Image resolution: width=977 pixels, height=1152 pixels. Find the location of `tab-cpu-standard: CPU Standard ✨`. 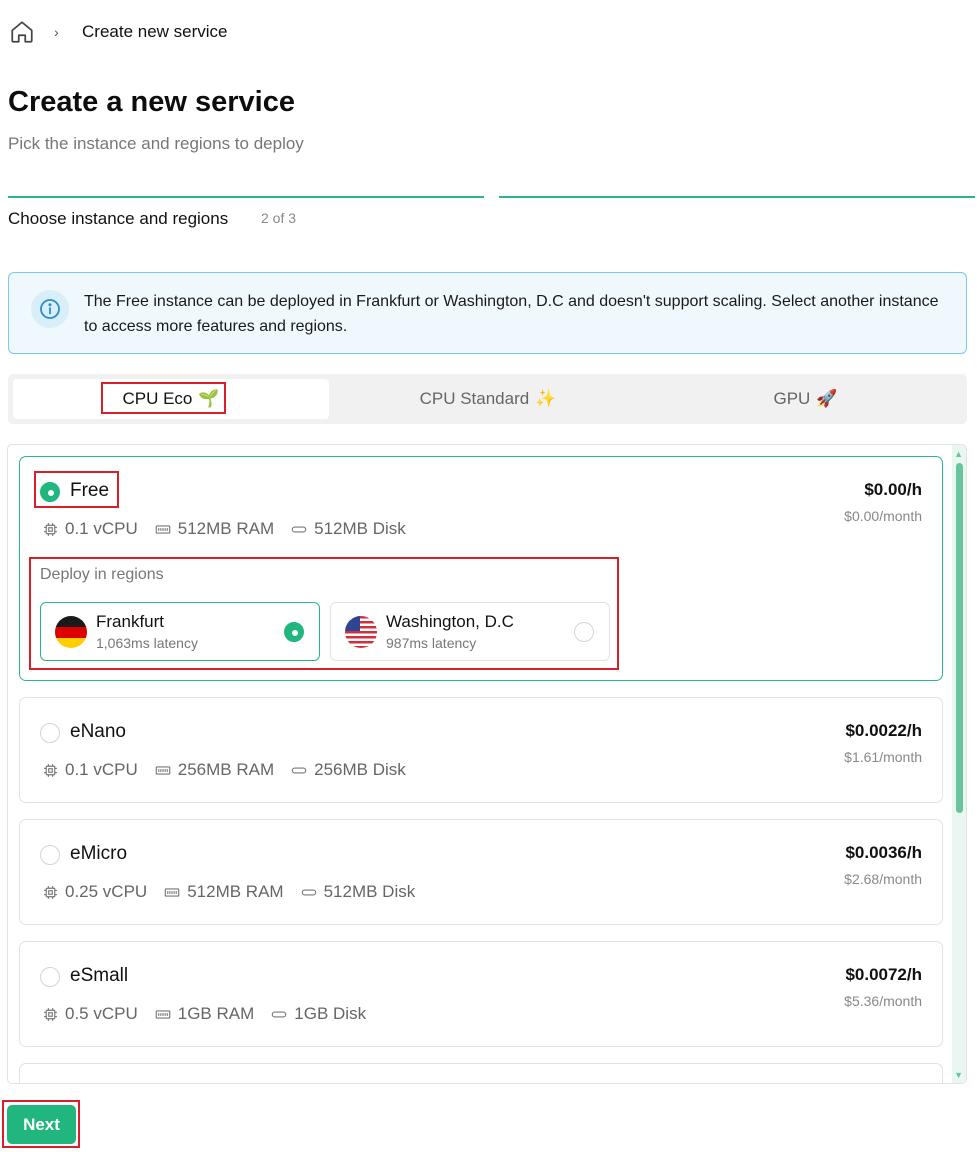

tab-cpu-standard: CPU Standard ✨ is located at coordinates (488, 399).